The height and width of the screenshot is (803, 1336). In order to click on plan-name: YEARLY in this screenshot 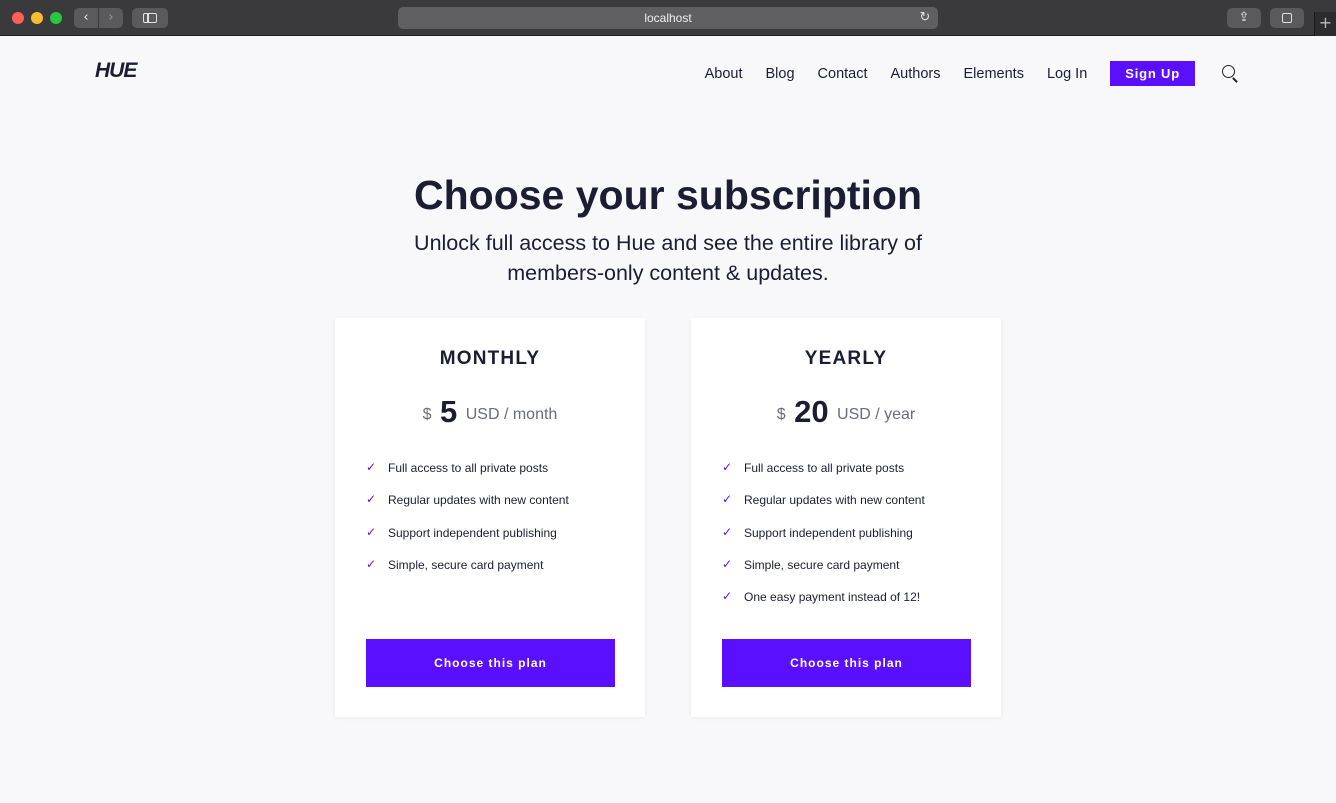, I will do `click(846, 358)`.